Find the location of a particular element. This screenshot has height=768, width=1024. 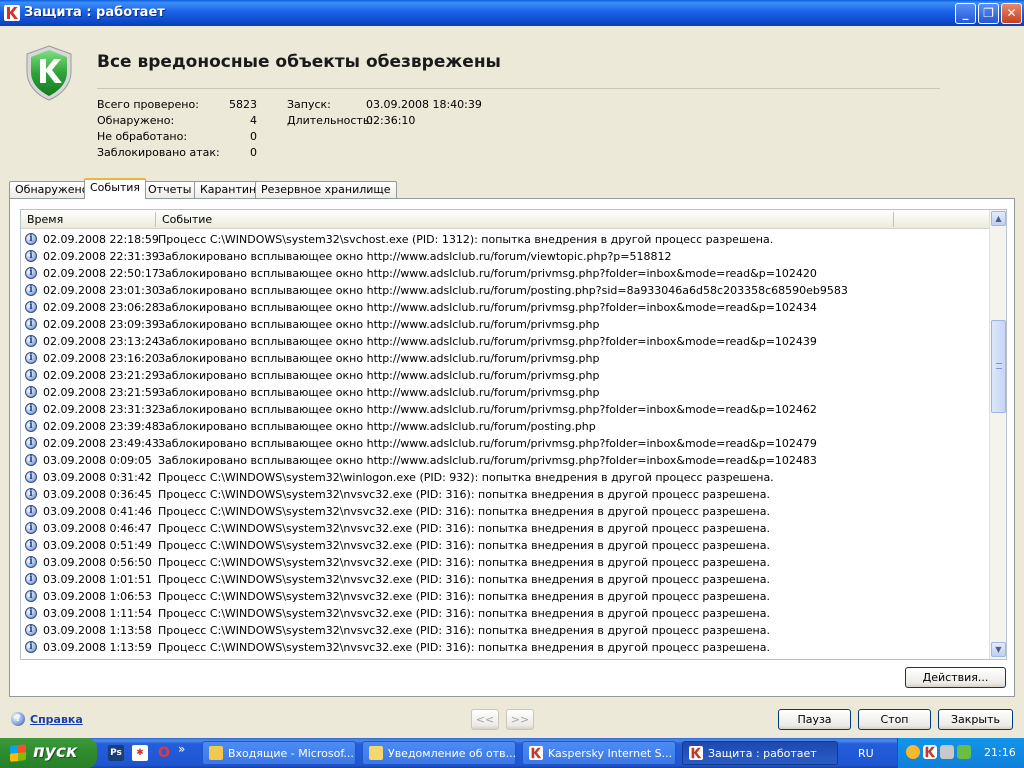

vertical-scrollbar: ▲ ▼ is located at coordinates (997, 434).